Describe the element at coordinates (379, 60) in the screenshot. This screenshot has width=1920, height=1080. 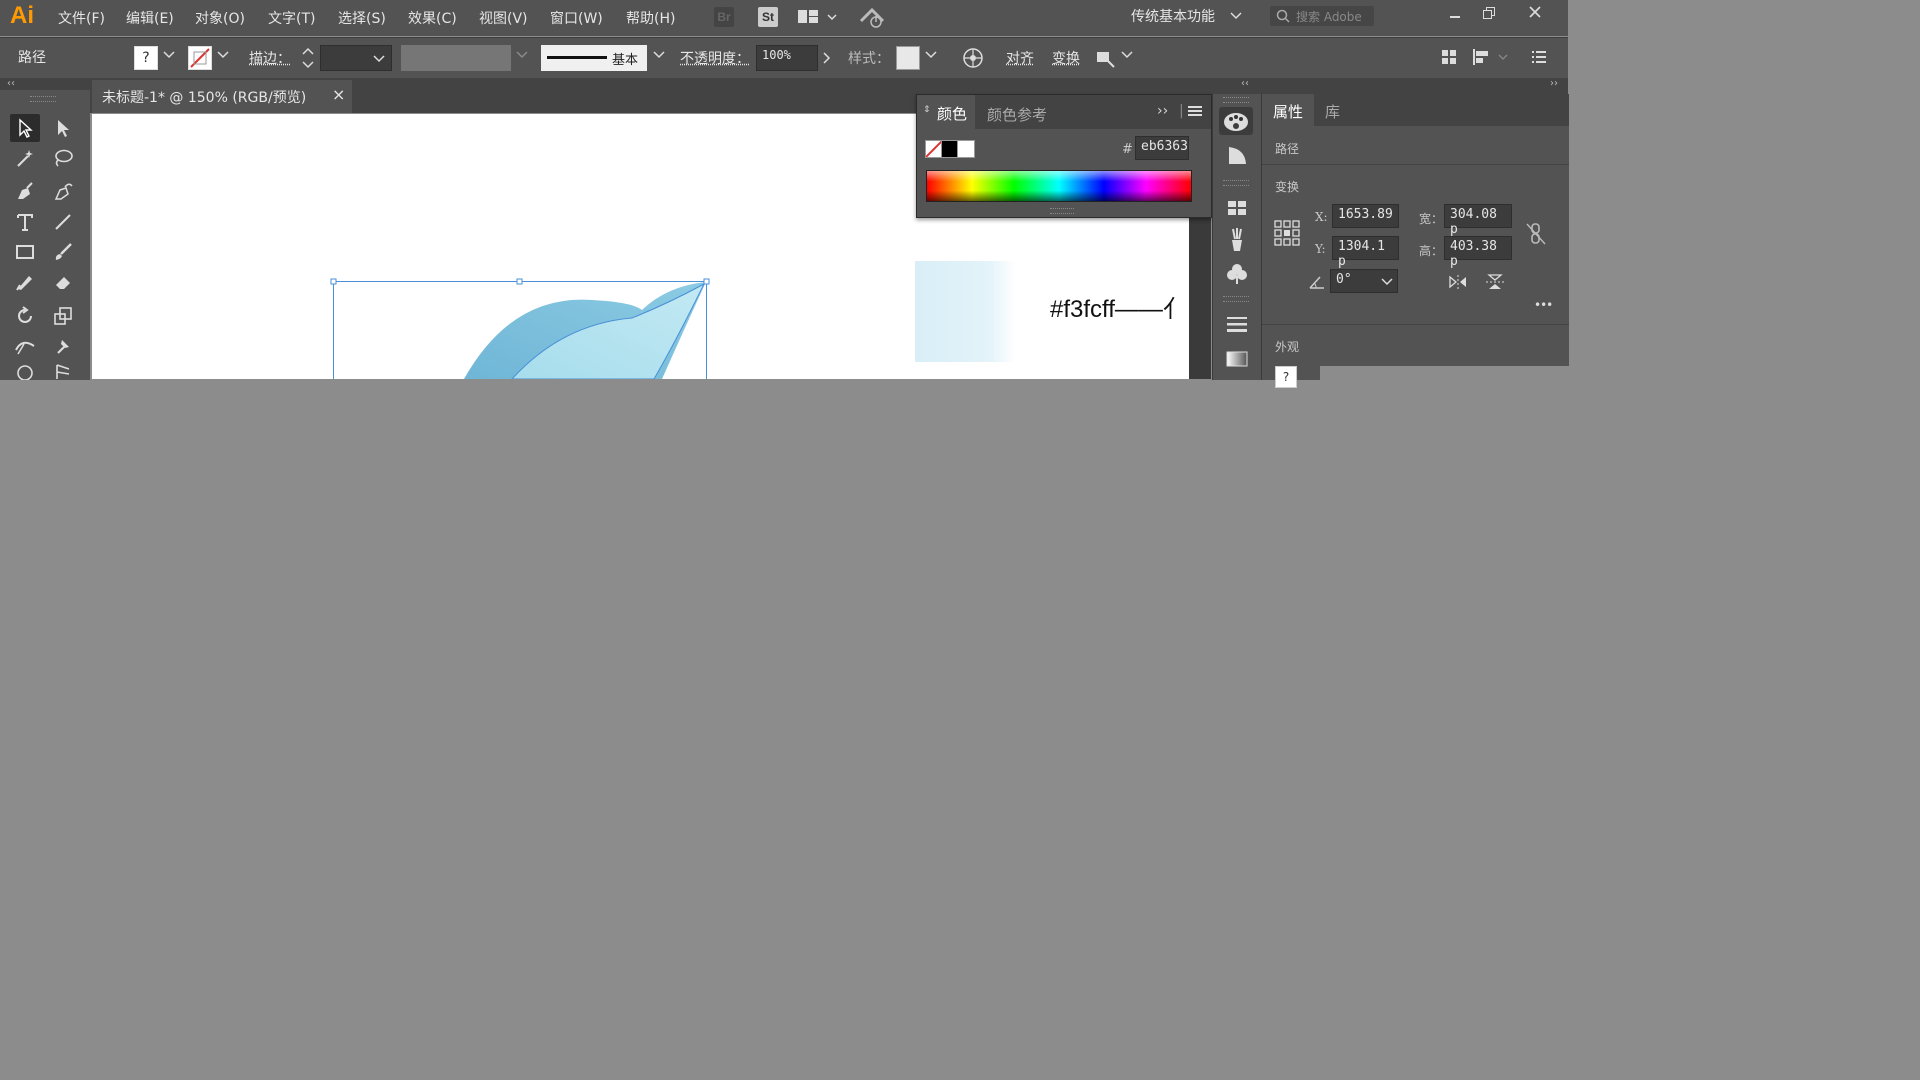
I see `stroke-weight-chevron-down-icon` at that location.